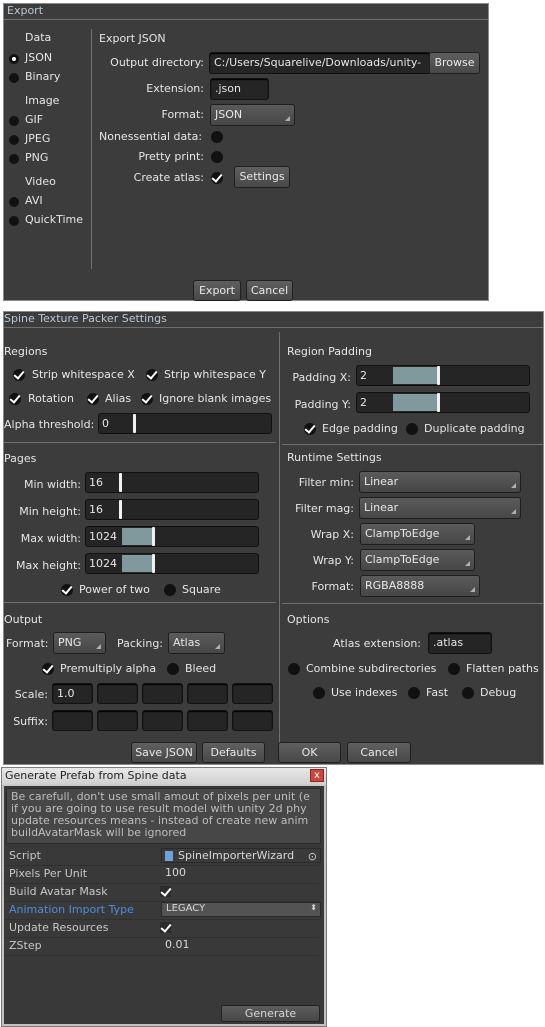  Describe the element at coordinates (50, 538) in the screenshot. I see `max-width-label: Max width:` at that location.